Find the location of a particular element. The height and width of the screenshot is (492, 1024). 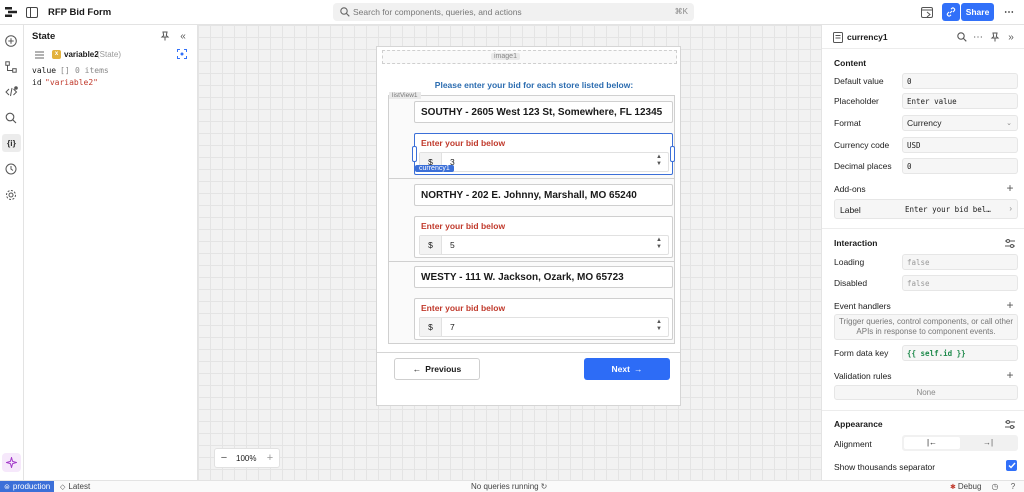

more-menu-icon: ⋯ is located at coordinates (1009, 12).